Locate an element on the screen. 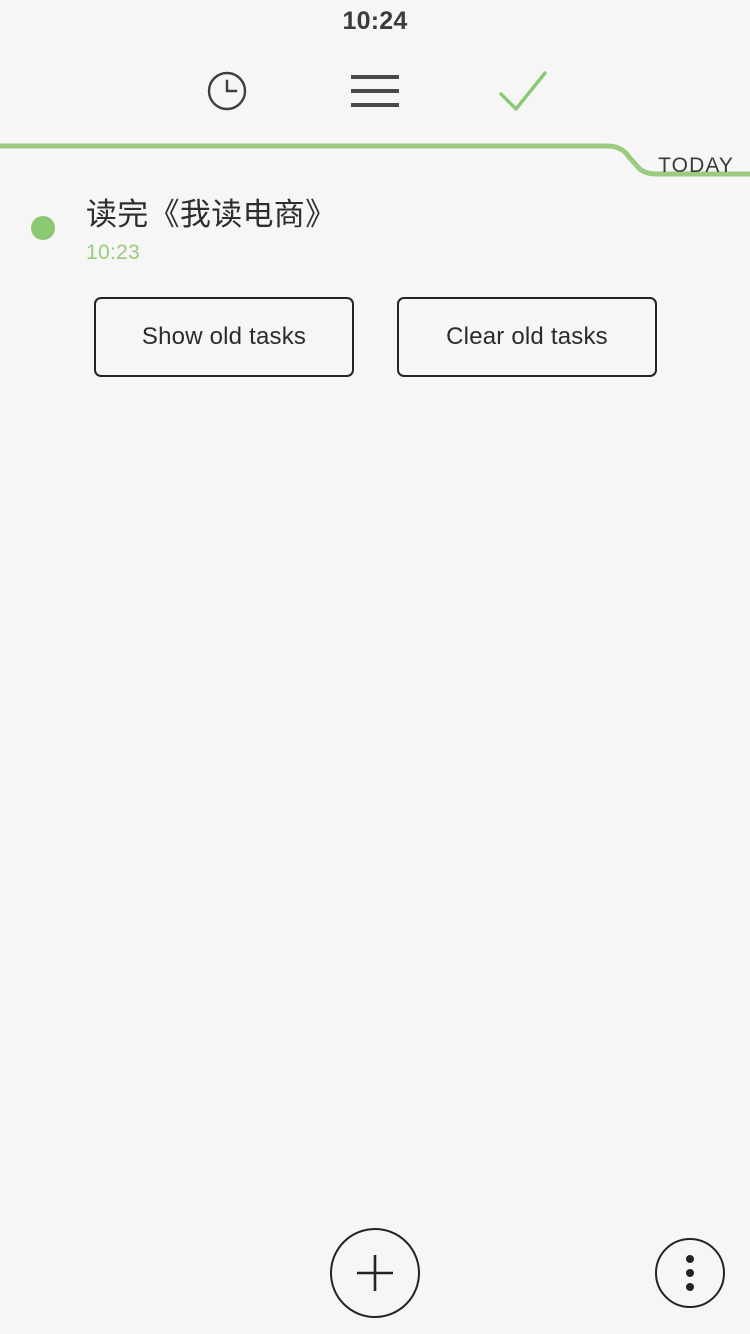 The height and width of the screenshot is (1334, 750). today-label: TODAY is located at coordinates (696, 165).